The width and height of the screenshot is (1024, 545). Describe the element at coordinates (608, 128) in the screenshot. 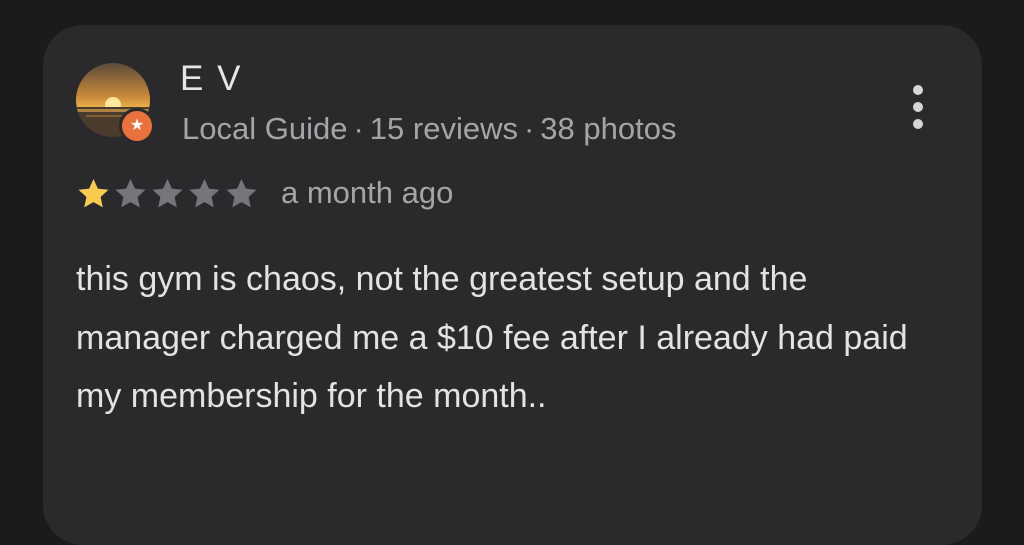

I see `photo-count: 38 photos` at that location.